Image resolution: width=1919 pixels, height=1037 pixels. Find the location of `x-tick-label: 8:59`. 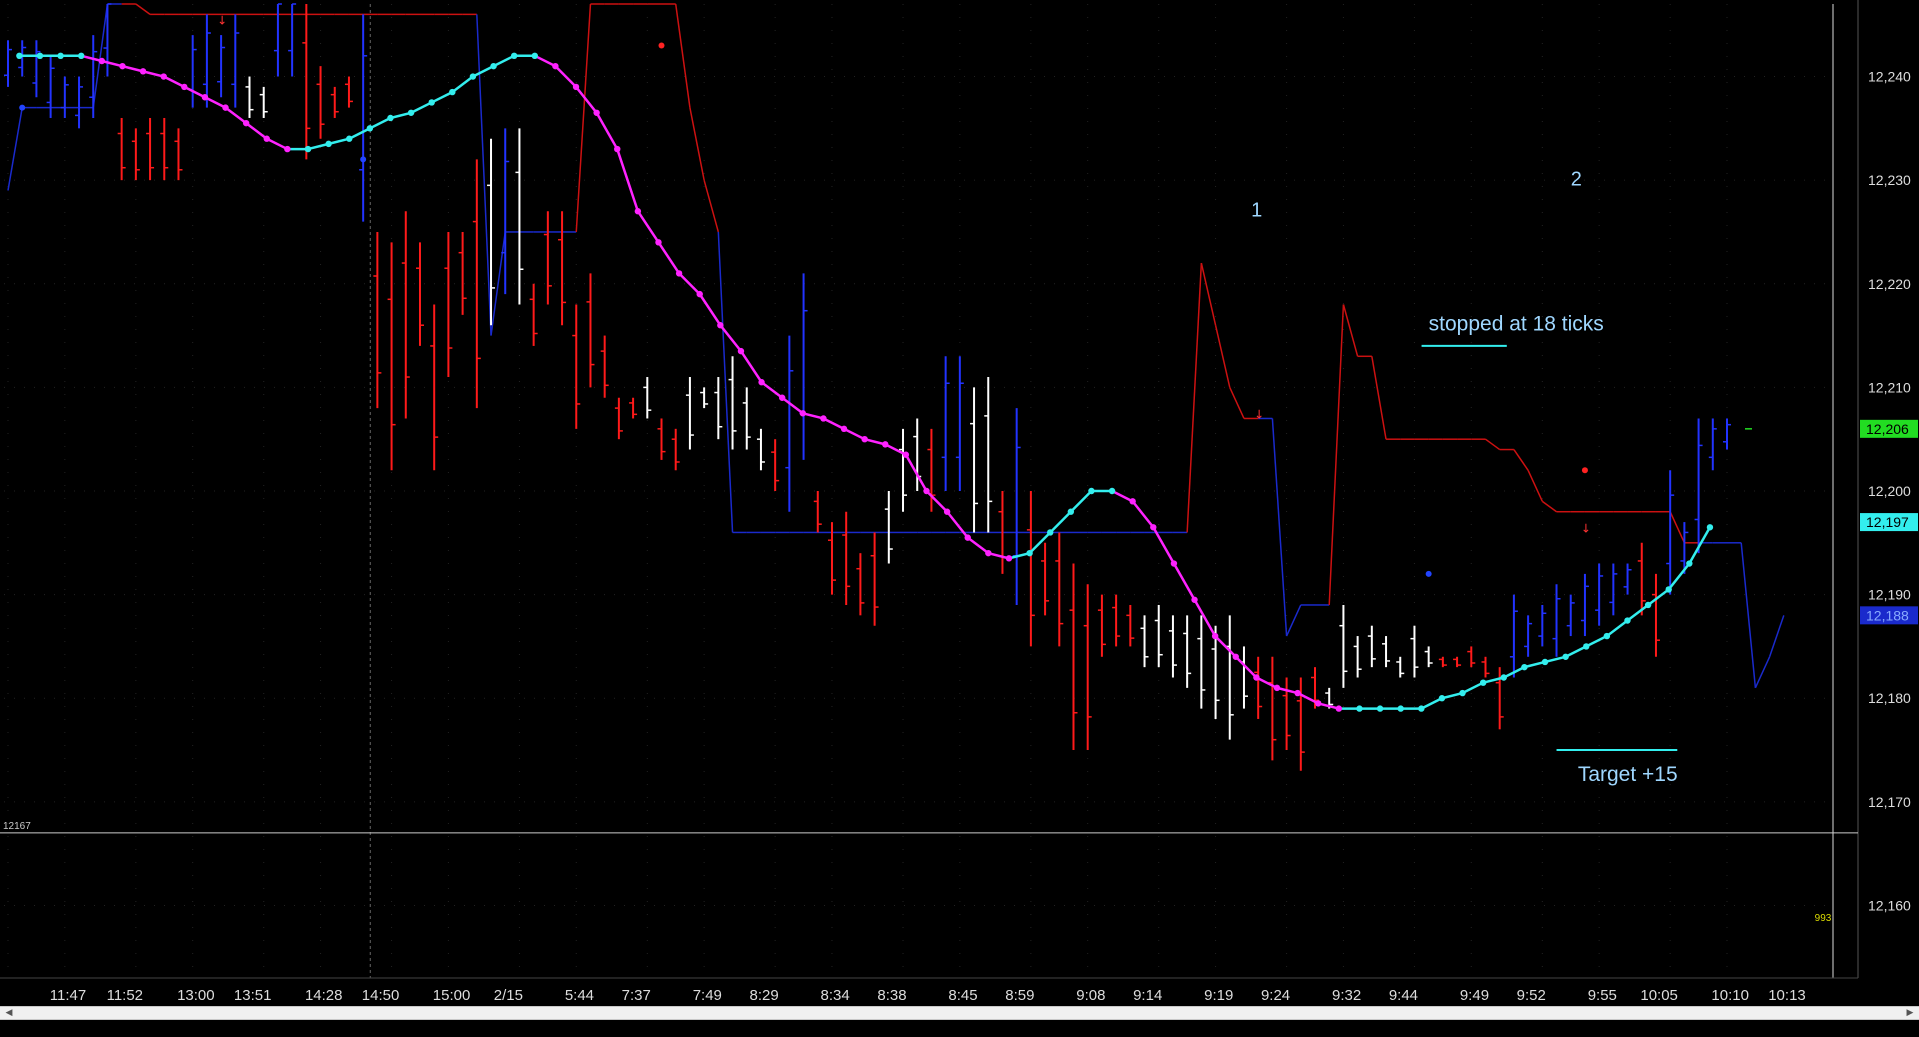

x-tick-label: 8:59 is located at coordinates (1019, 995).